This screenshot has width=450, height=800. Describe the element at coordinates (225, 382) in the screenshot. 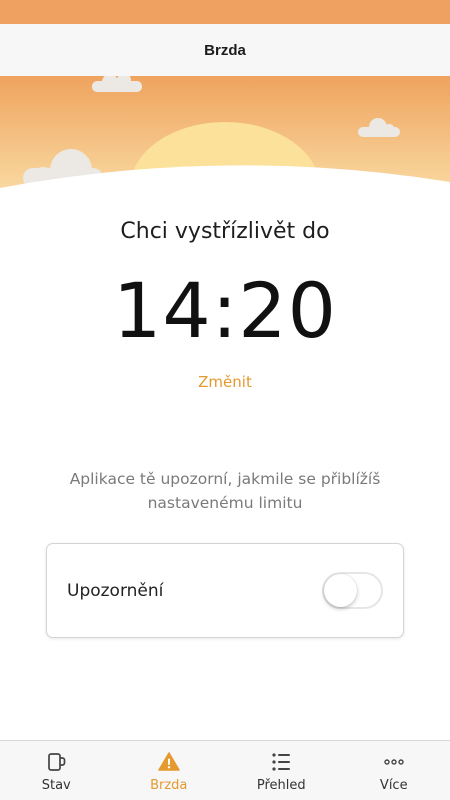

I see `change-time-link: Změnit` at that location.